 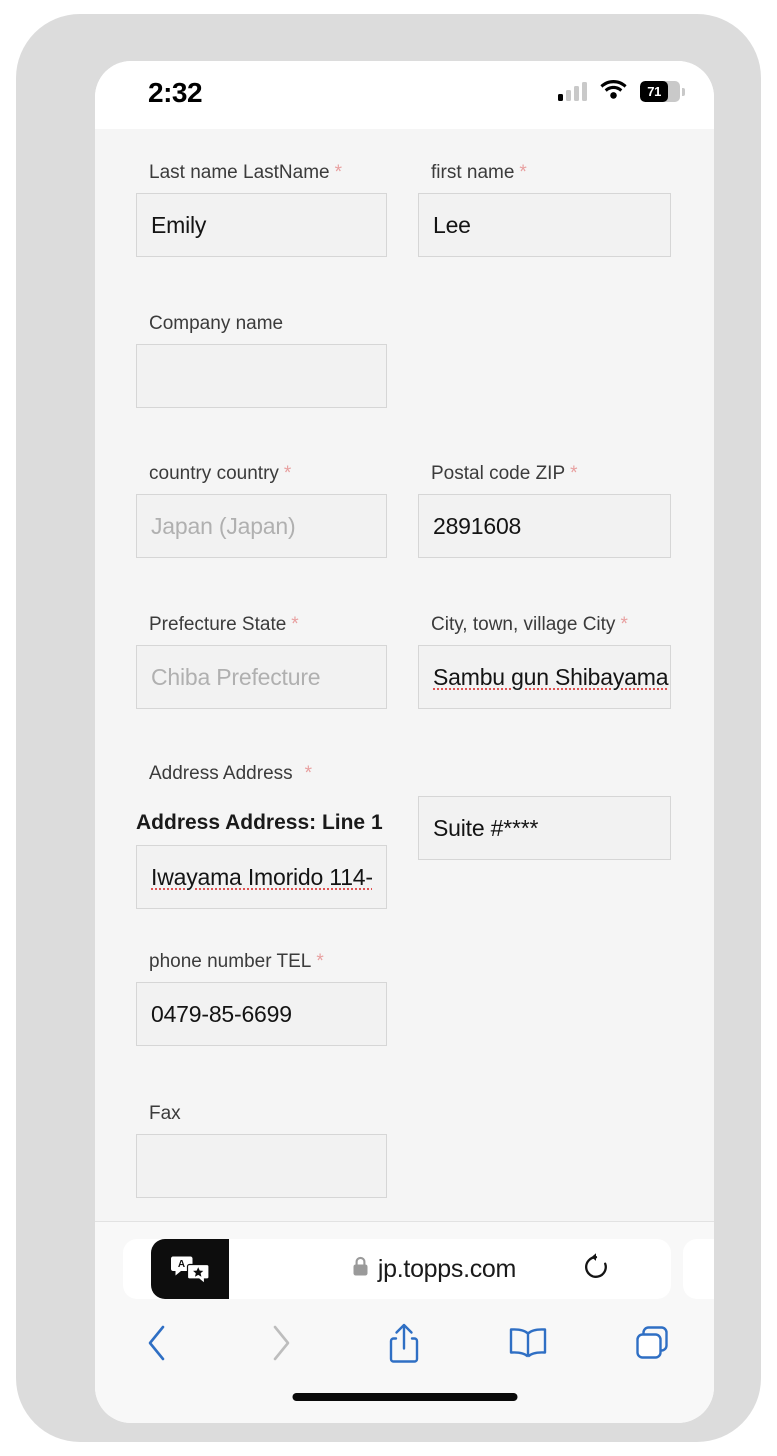 What do you see at coordinates (452, 224) in the screenshot?
I see `first-name-value: Lee` at bounding box center [452, 224].